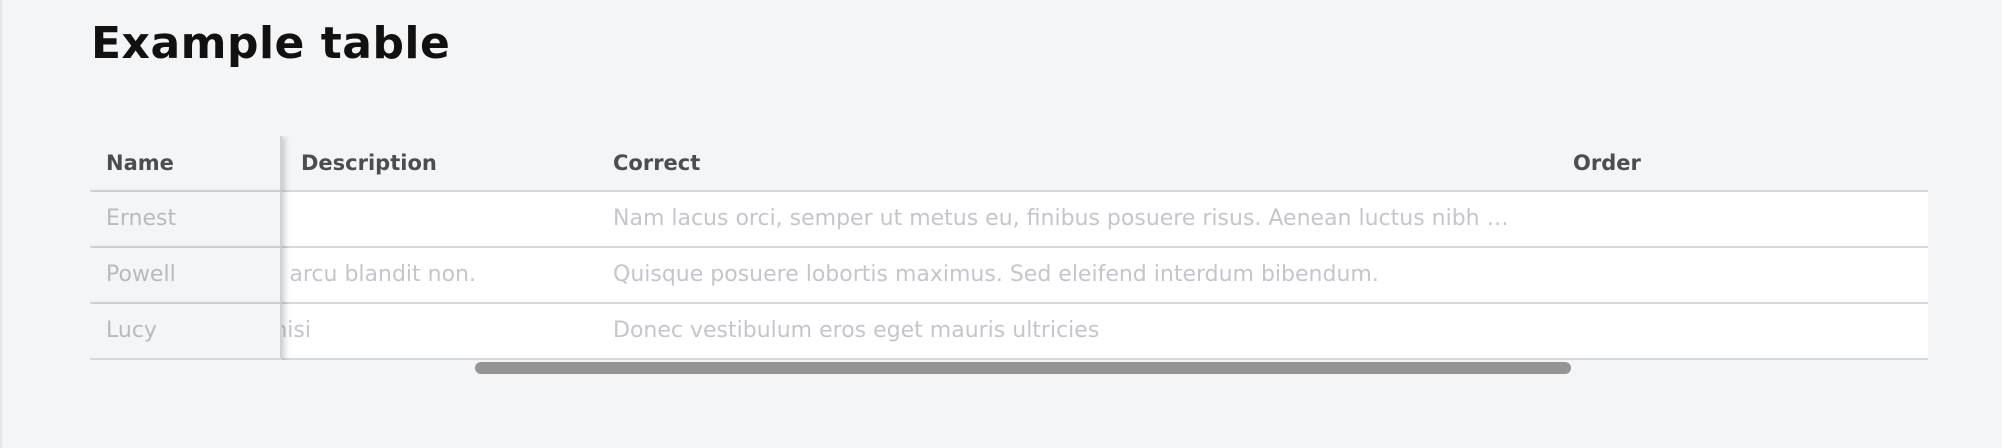 The height and width of the screenshot is (448, 2002). What do you see at coordinates (1673, 163) in the screenshot?
I see `column-header-order: Order` at bounding box center [1673, 163].